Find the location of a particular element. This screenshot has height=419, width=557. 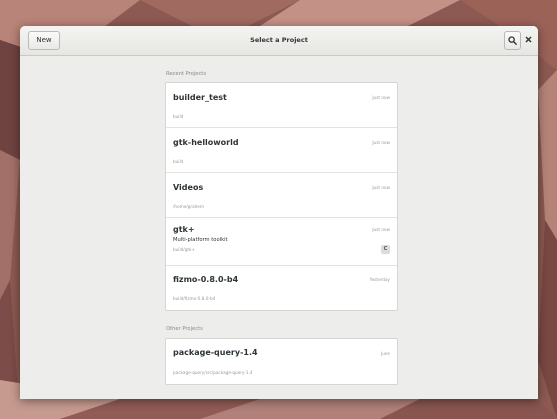

project-path: /home/grahem is located at coordinates (188, 206).